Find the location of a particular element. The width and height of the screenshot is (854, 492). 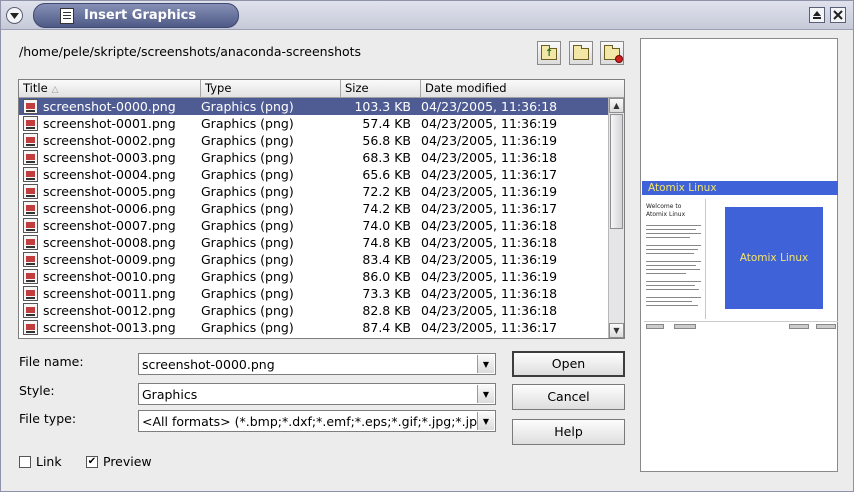

file-size-cell: 73.3 KB is located at coordinates (386, 293).